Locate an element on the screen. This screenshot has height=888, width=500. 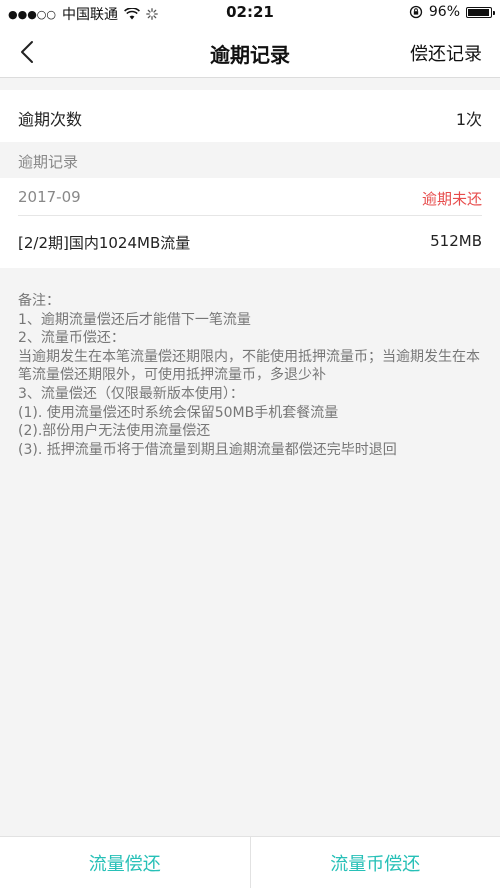
records-section-title: 逾期记录 is located at coordinates (48, 162).